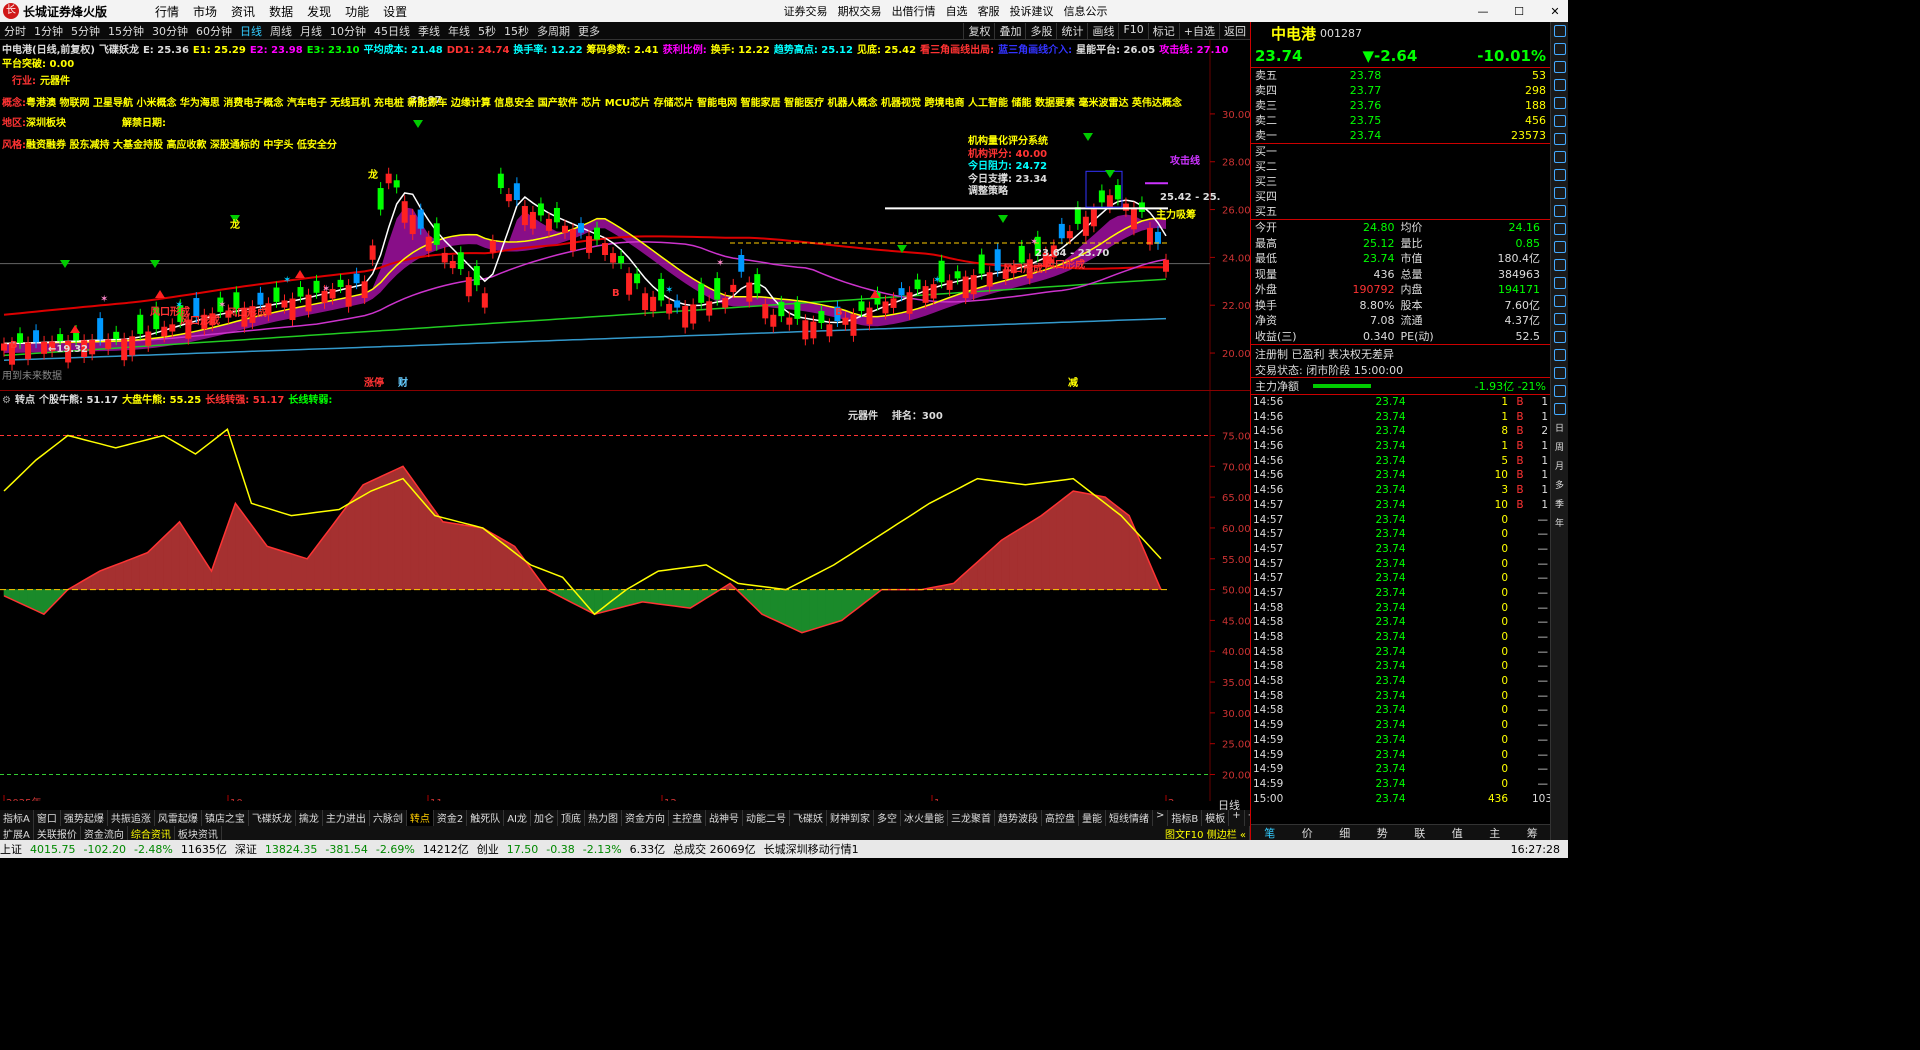 Image resolution: width=1920 pixels, height=1050 pixels. What do you see at coordinates (1163, 30) in the screenshot?
I see `chart-tool-button: 标记` at bounding box center [1163, 30].